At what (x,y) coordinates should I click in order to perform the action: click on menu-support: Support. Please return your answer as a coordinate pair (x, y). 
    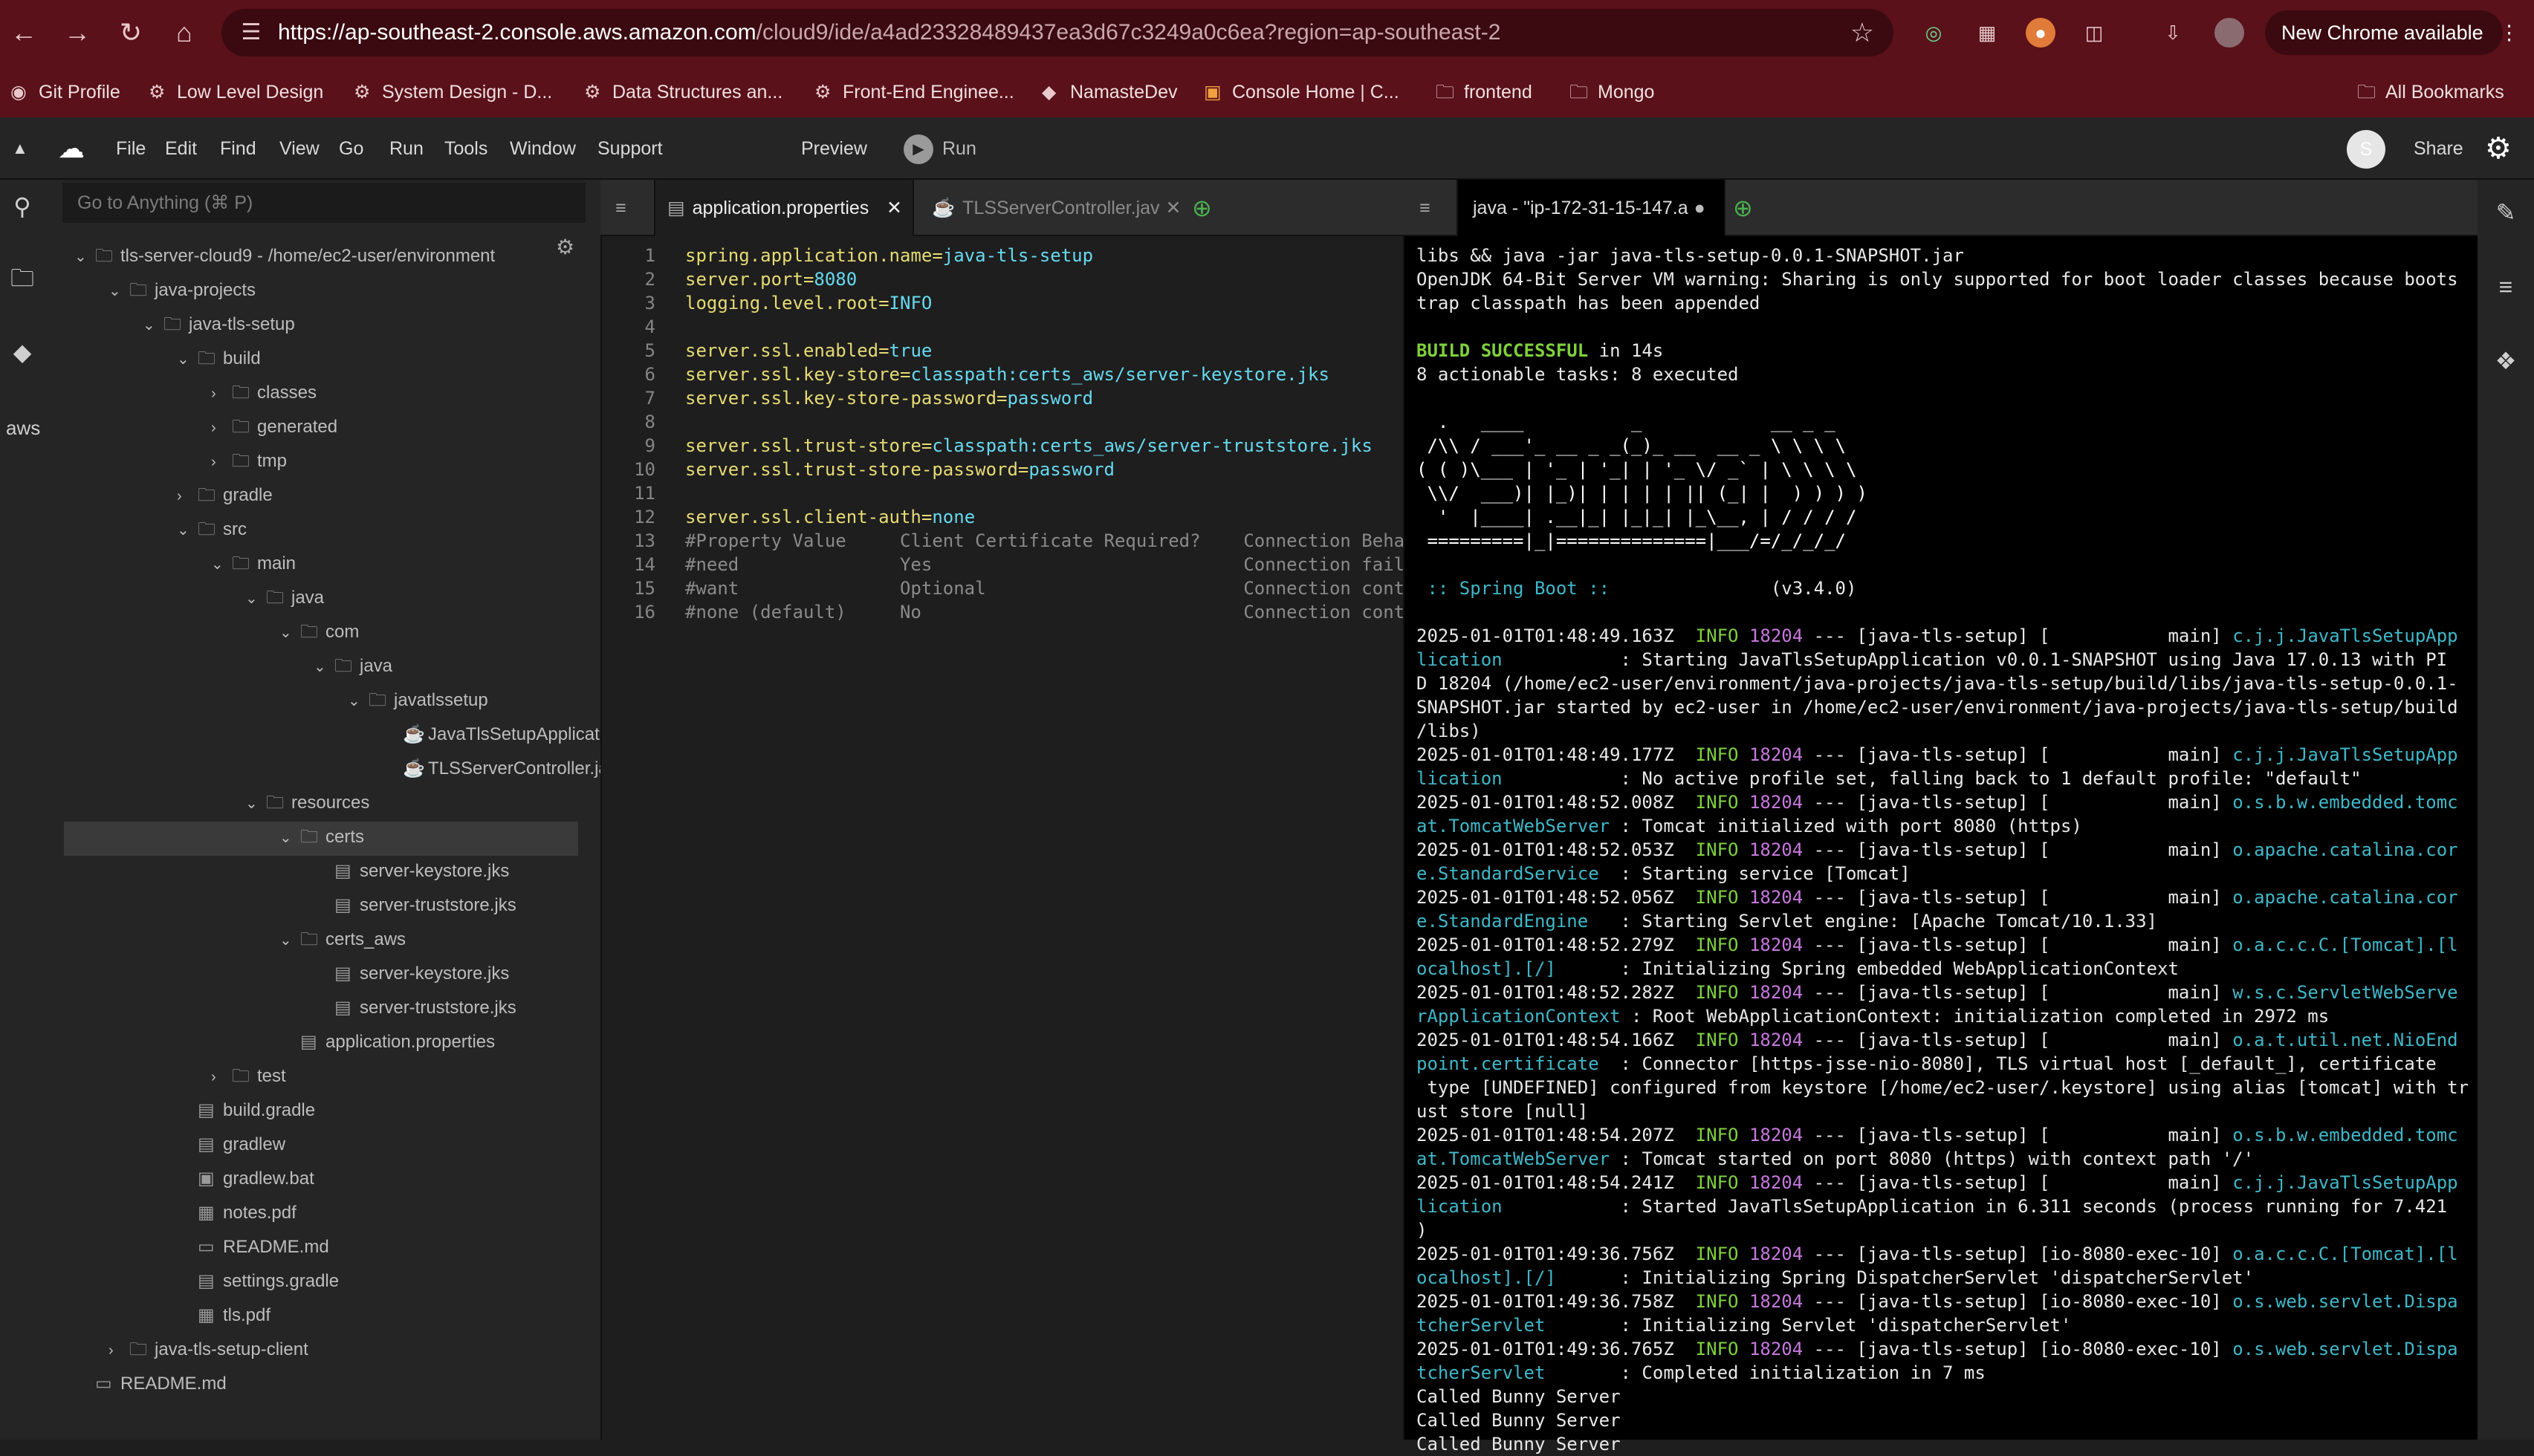
    Looking at the image, I should click on (630, 148).